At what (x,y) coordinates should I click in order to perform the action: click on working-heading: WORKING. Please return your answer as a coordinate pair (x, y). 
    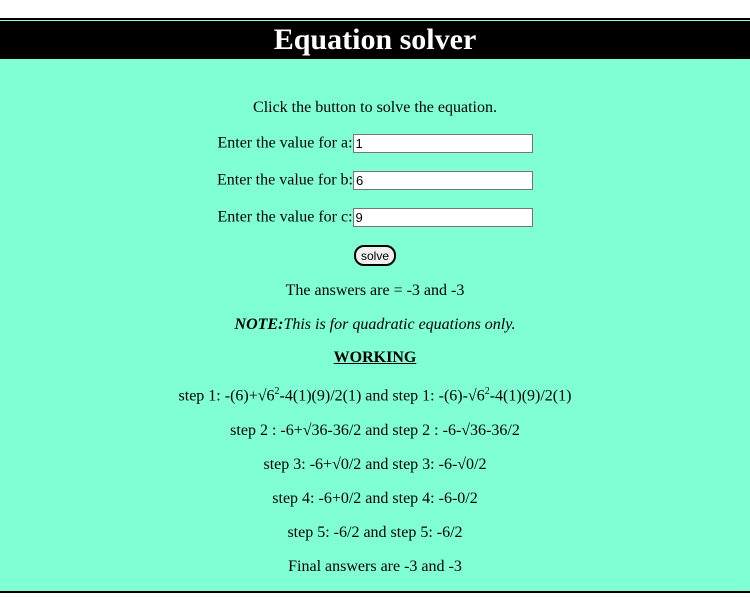
    Looking at the image, I should click on (375, 358).